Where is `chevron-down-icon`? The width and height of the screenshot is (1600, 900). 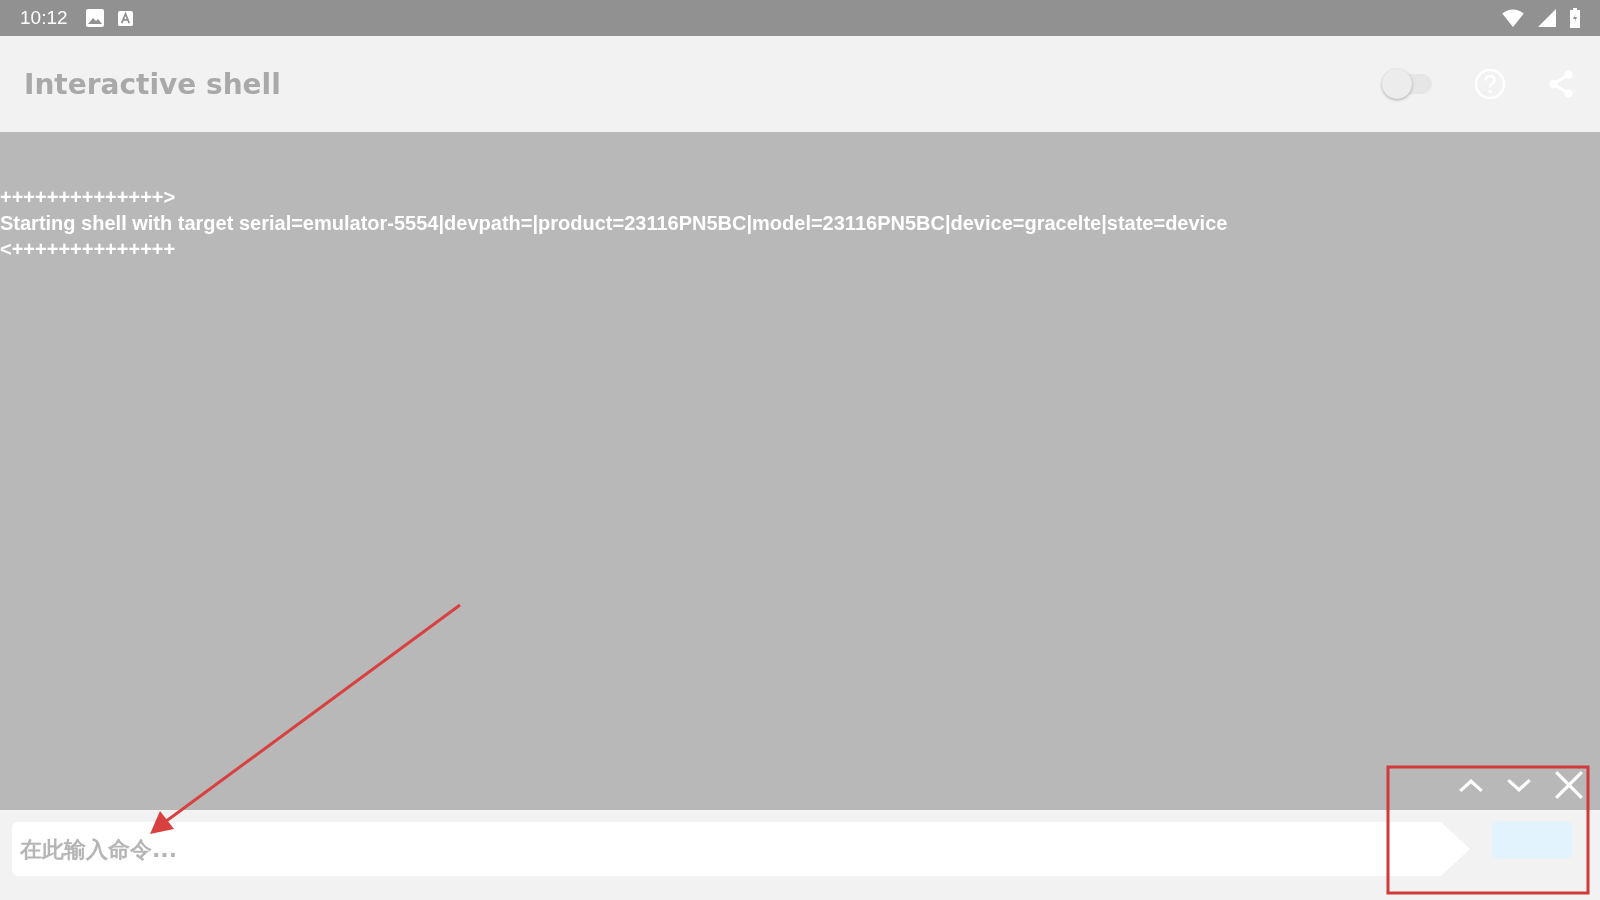 chevron-down-icon is located at coordinates (1519, 785).